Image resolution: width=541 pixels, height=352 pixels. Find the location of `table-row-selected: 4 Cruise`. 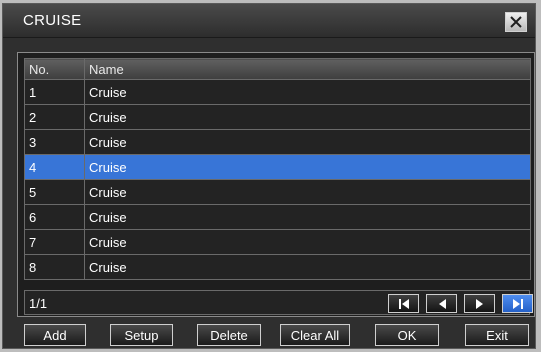

table-row-selected: 4 Cruise is located at coordinates (277, 167).